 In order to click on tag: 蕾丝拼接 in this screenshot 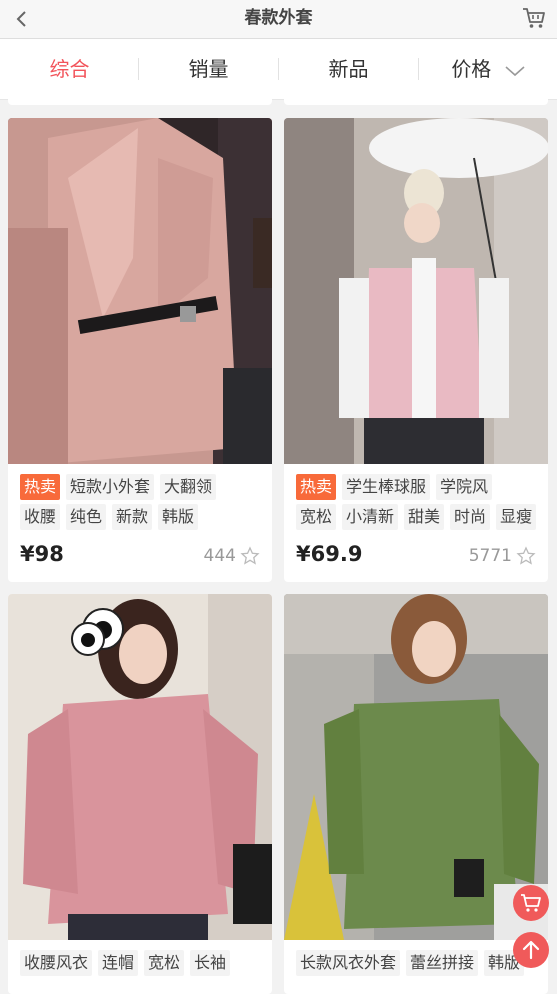, I will do `click(442, 963)`.